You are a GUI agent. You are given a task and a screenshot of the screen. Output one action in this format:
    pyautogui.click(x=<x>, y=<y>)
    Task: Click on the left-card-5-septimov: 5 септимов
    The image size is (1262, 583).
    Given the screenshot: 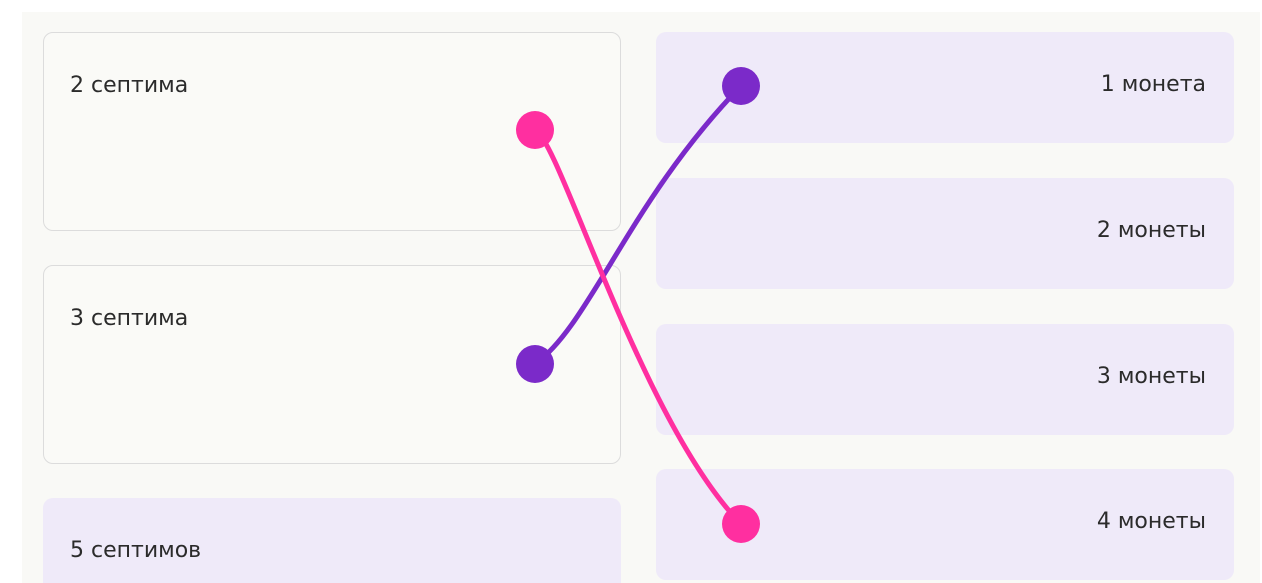 What is the action you would take?
    pyautogui.click(x=332, y=540)
    